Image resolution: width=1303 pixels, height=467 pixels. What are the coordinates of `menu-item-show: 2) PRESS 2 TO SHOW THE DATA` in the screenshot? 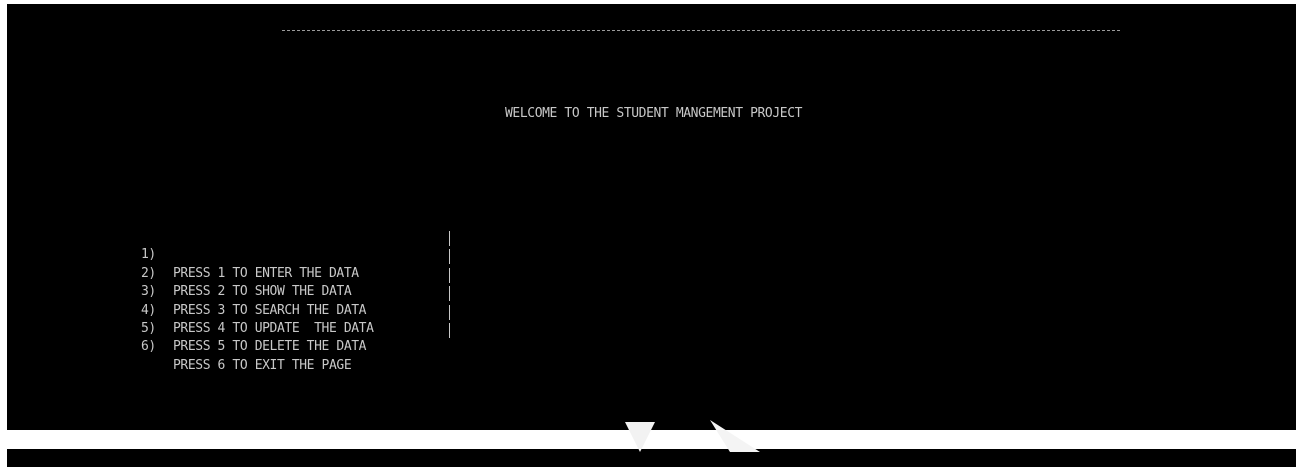 It's located at (295, 272).